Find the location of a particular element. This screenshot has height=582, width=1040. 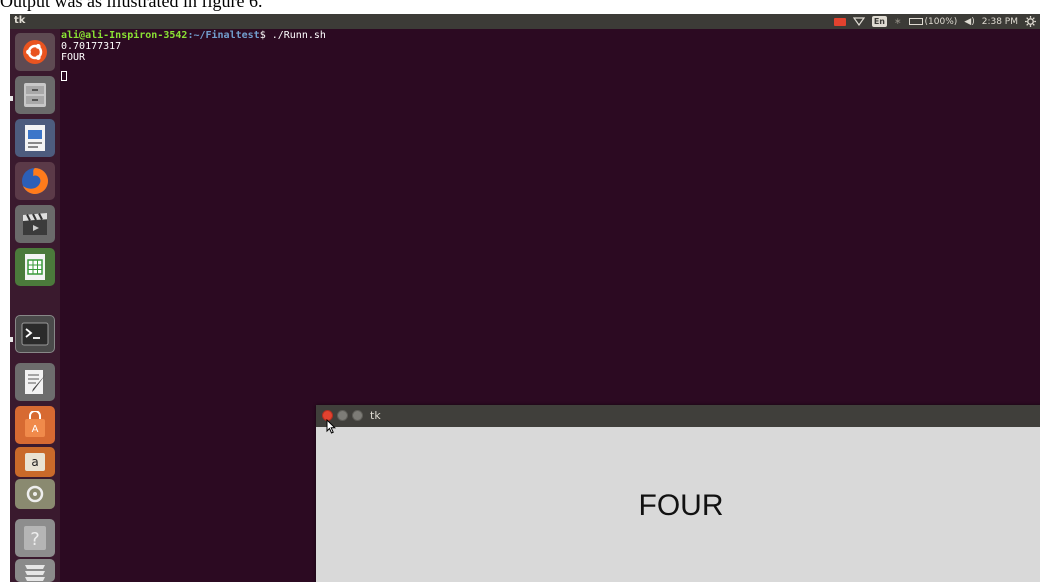

launcher-trash is located at coordinates (35, 570).